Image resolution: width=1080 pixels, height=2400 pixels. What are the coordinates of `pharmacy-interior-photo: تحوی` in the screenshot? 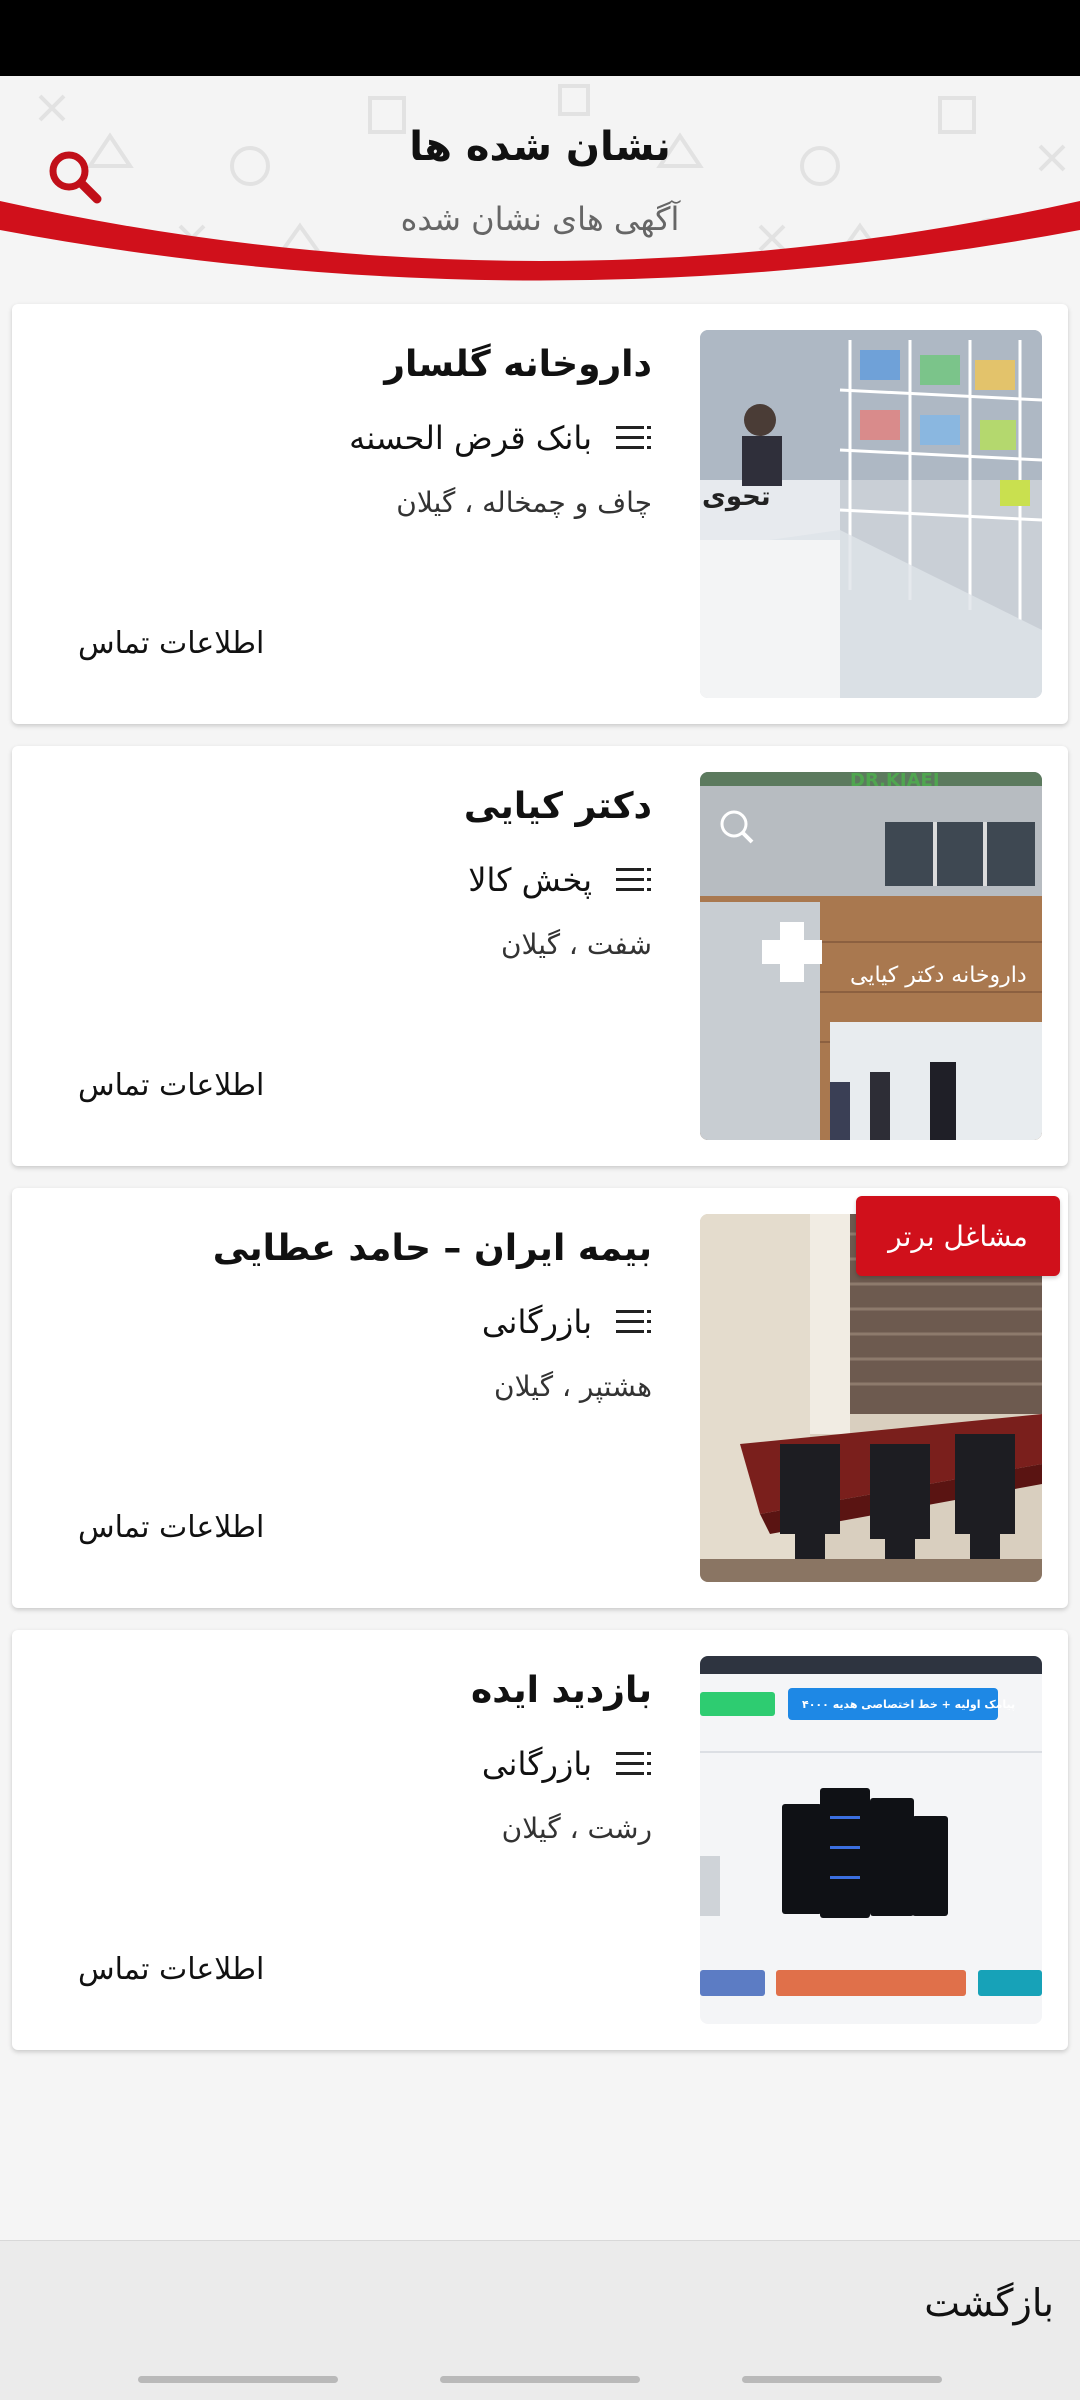 It's located at (871, 514).